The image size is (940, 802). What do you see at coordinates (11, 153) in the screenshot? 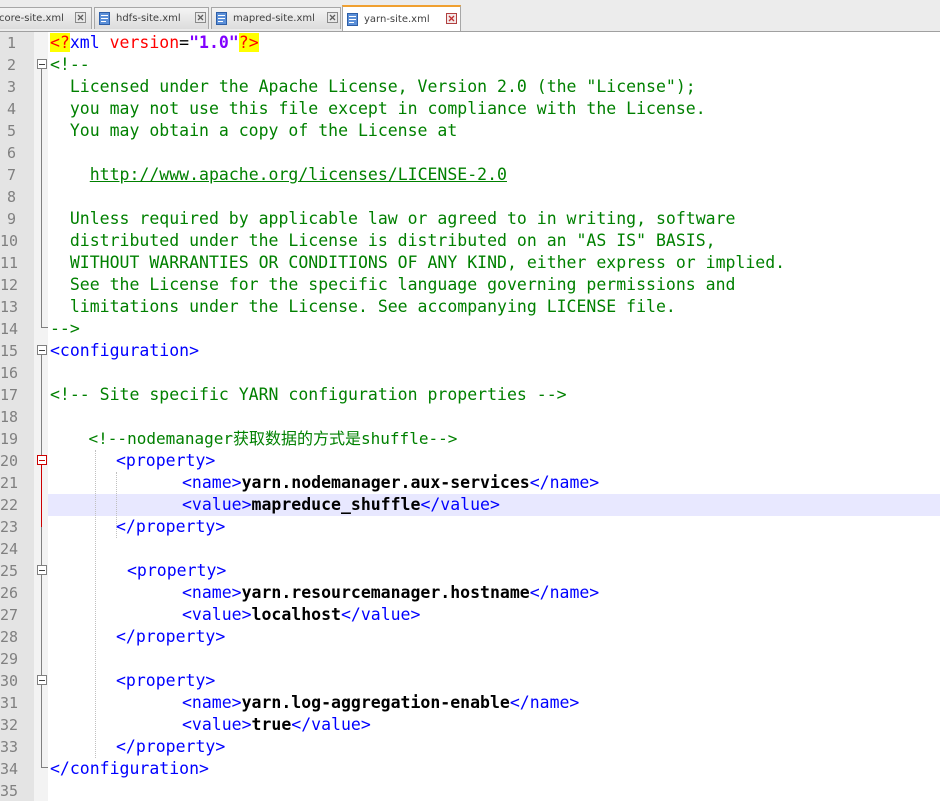
I see `line-number: 6` at bounding box center [11, 153].